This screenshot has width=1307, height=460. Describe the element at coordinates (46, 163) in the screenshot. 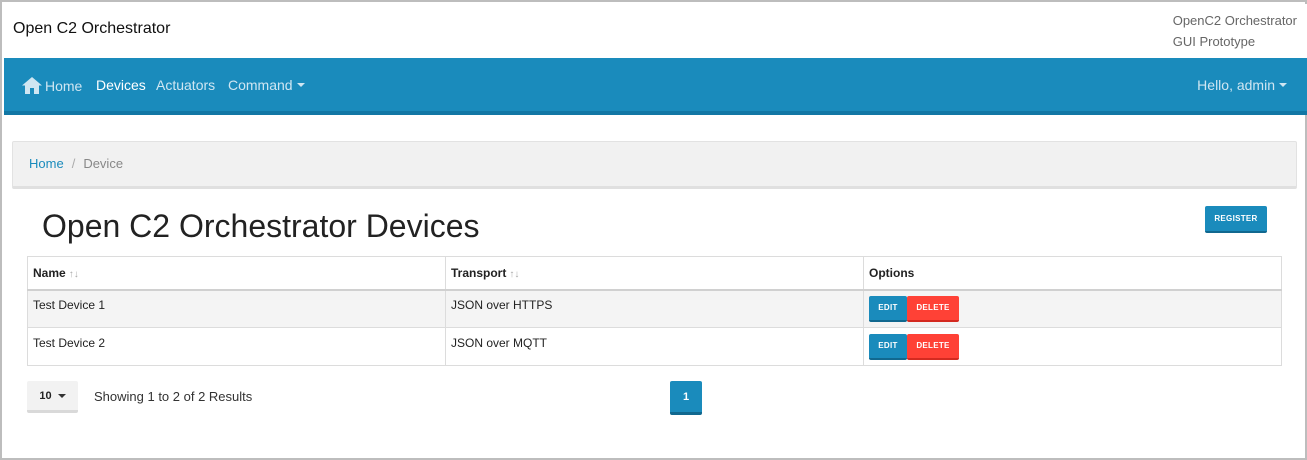

I see `breadcrumb-home-link: Home` at that location.